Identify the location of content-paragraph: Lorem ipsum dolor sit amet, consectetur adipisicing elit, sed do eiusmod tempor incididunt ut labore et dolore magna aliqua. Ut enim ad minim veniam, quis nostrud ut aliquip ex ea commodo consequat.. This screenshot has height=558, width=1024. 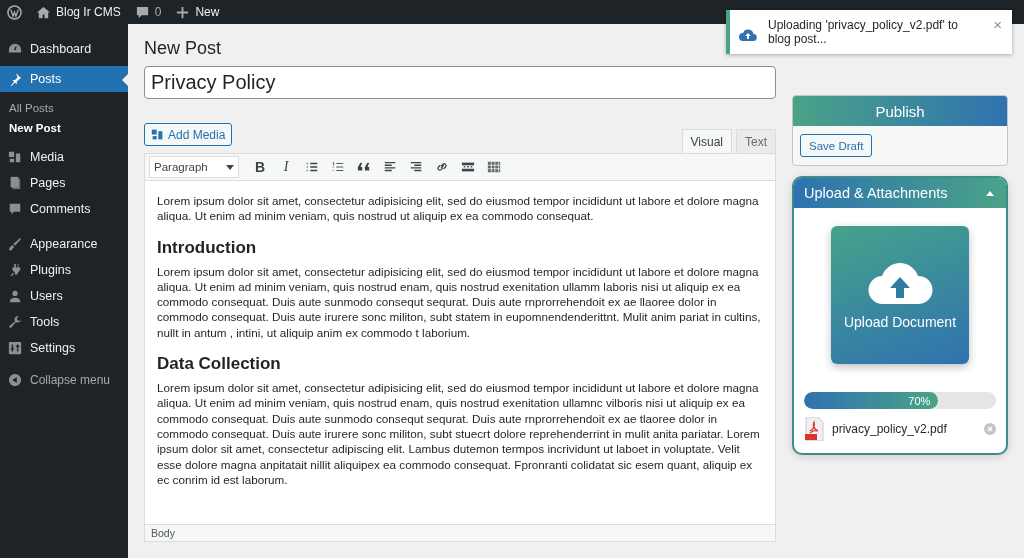
(458, 208).